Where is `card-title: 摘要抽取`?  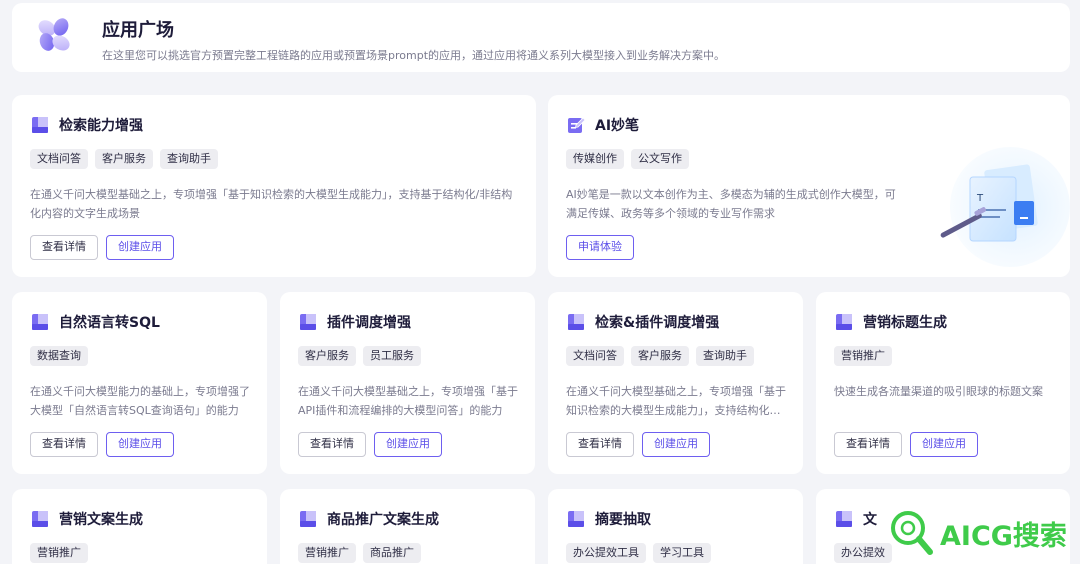
card-title: 摘要抽取 is located at coordinates (623, 520).